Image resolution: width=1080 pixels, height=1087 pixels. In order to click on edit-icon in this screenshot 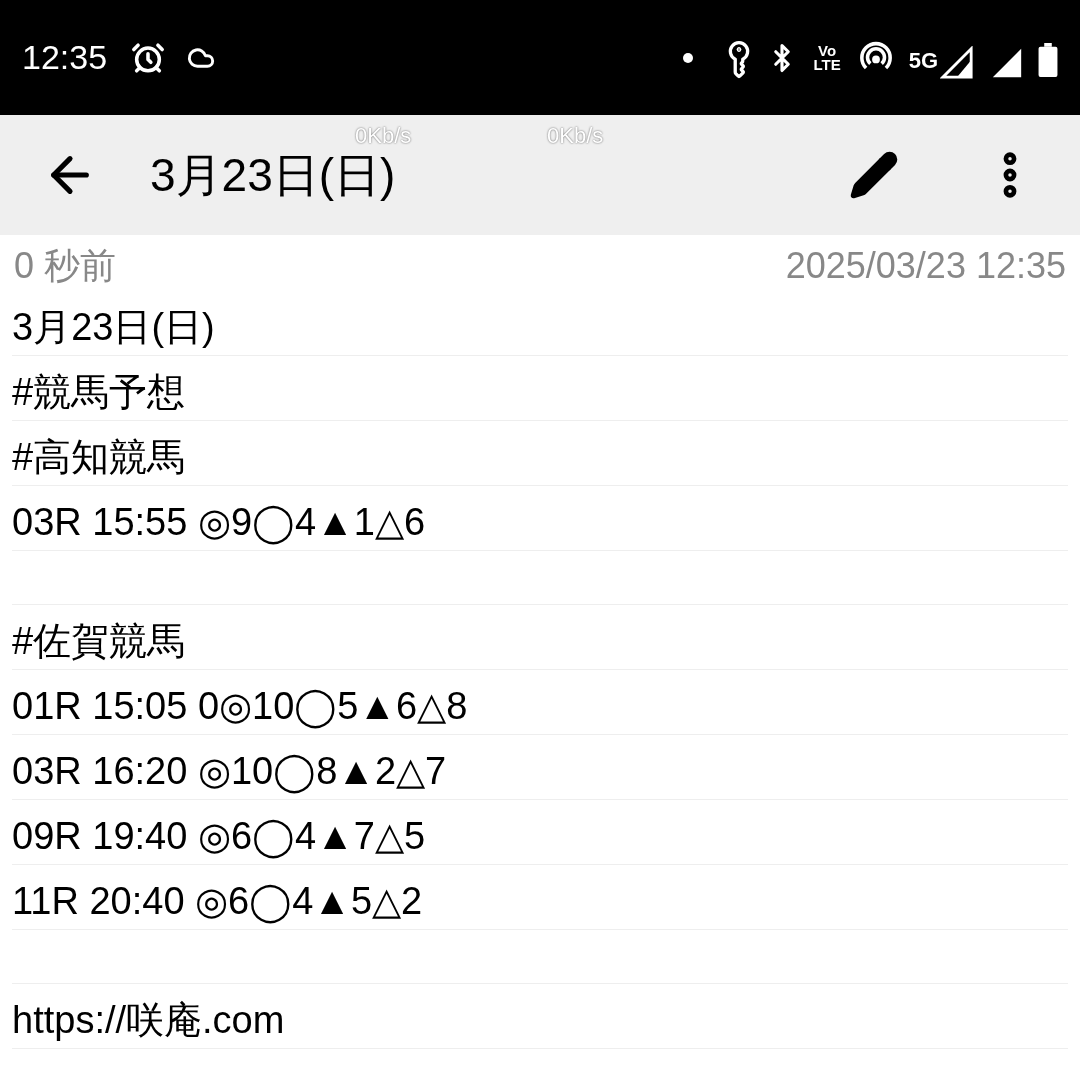, I will do `click(874, 175)`.